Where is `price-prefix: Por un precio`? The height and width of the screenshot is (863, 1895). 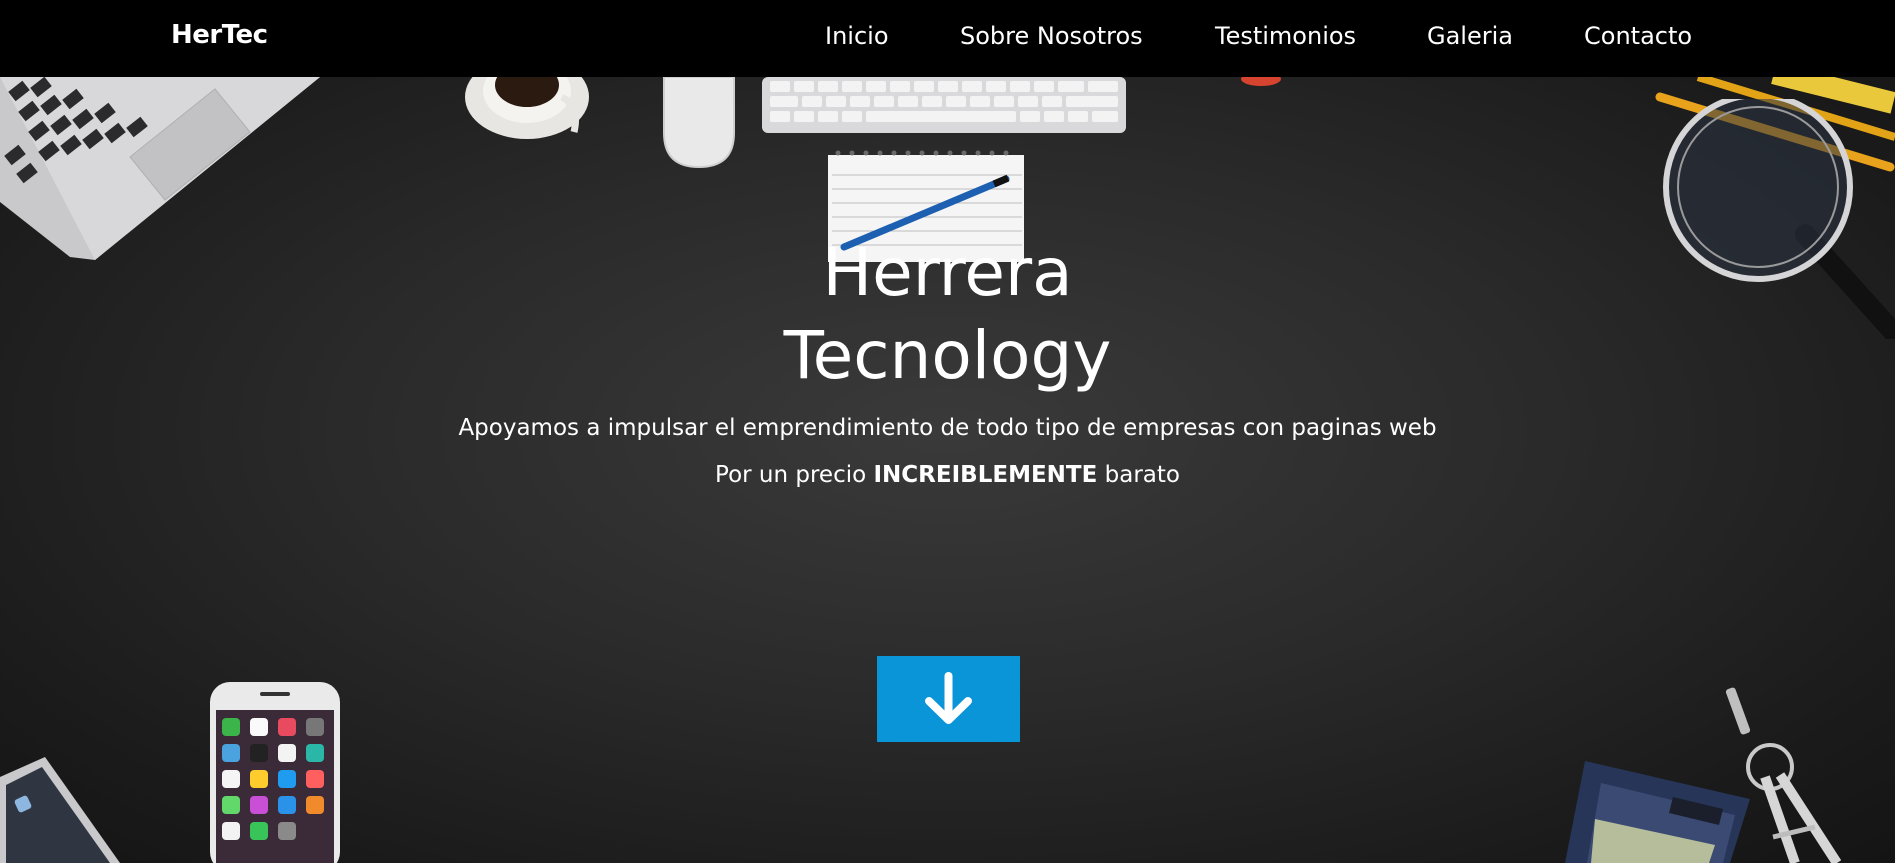 price-prefix: Por un precio is located at coordinates (791, 475).